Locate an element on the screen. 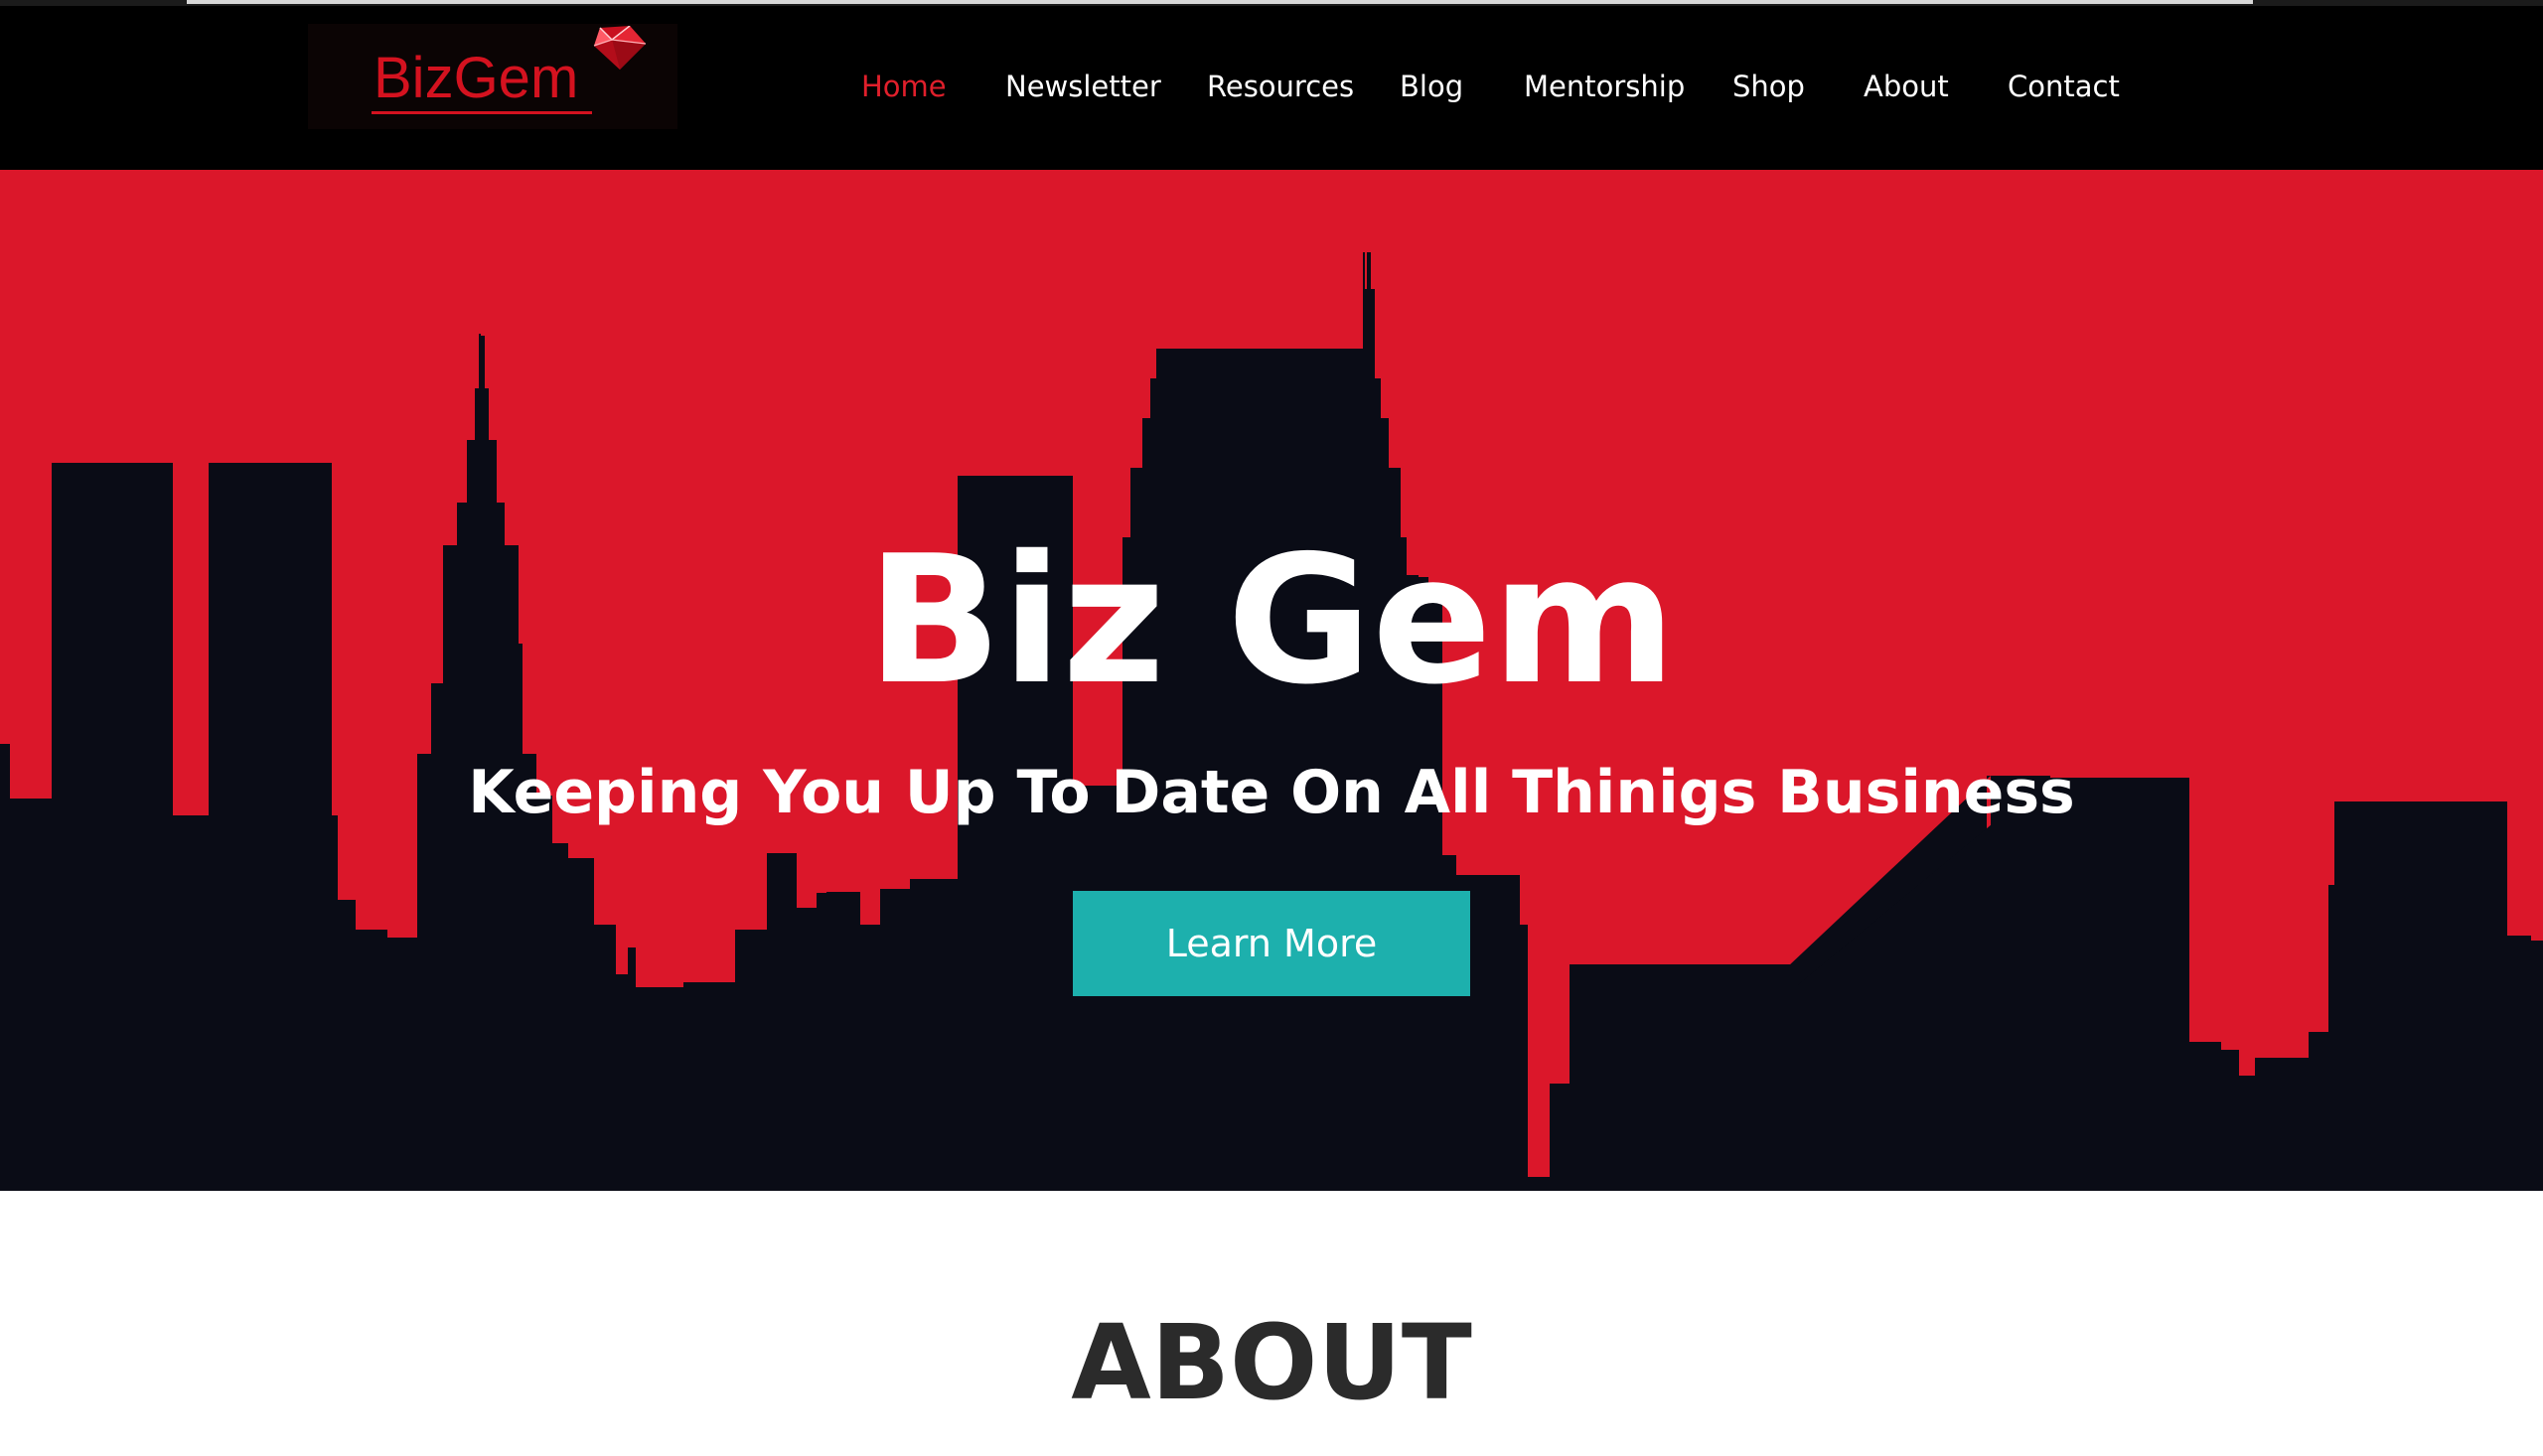 The width and height of the screenshot is (2543, 1456). window-top-edge is located at coordinates (1271, 3).